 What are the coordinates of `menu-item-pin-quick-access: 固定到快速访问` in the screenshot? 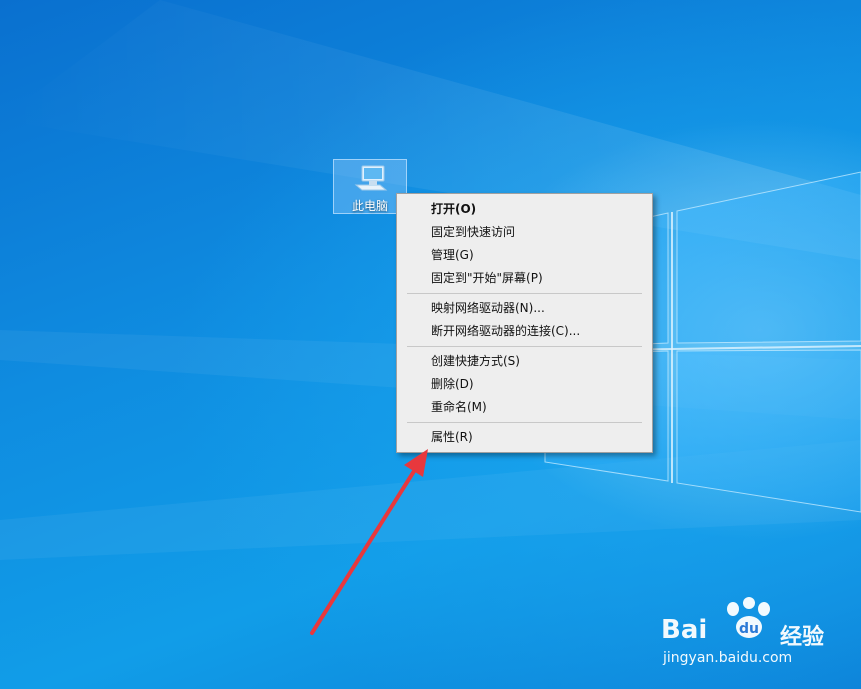 It's located at (524, 232).